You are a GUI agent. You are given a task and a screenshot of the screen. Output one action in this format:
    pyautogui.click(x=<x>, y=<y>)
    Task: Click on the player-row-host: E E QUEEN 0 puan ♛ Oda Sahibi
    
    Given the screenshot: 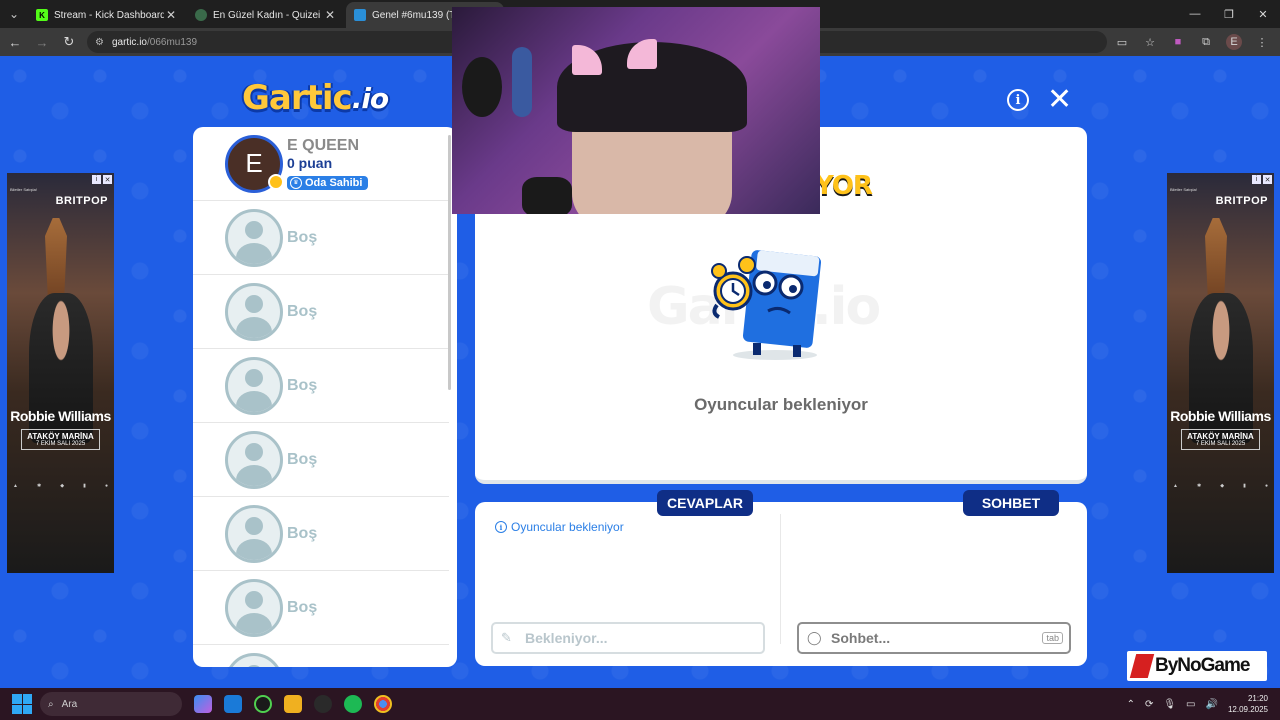 What is the action you would take?
    pyautogui.click(x=321, y=164)
    